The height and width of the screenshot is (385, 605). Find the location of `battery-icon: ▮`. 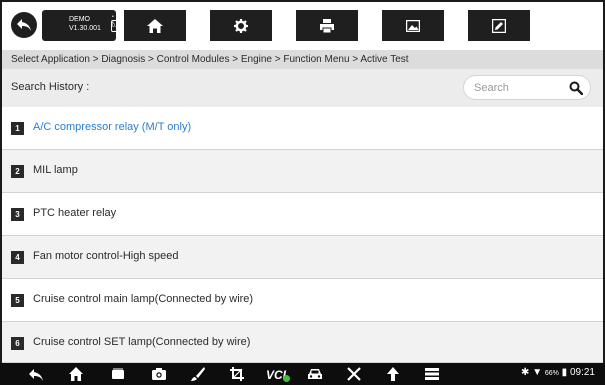

battery-icon: ▮ is located at coordinates (564, 372).